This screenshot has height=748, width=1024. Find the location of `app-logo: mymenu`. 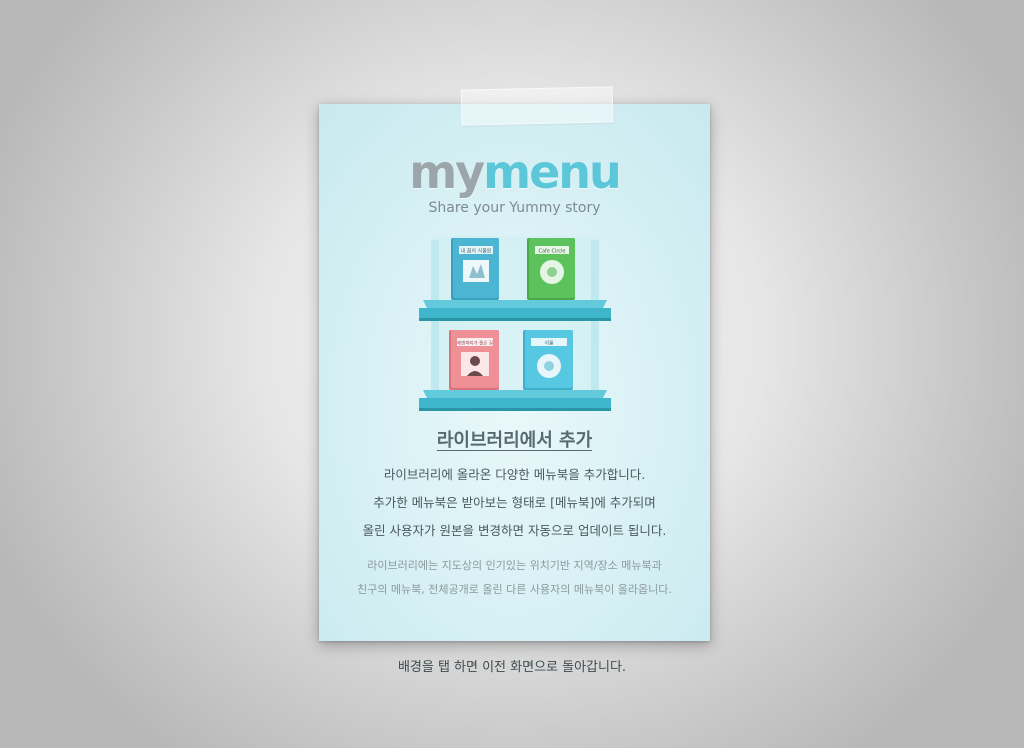

app-logo: mymenu is located at coordinates (514, 172).